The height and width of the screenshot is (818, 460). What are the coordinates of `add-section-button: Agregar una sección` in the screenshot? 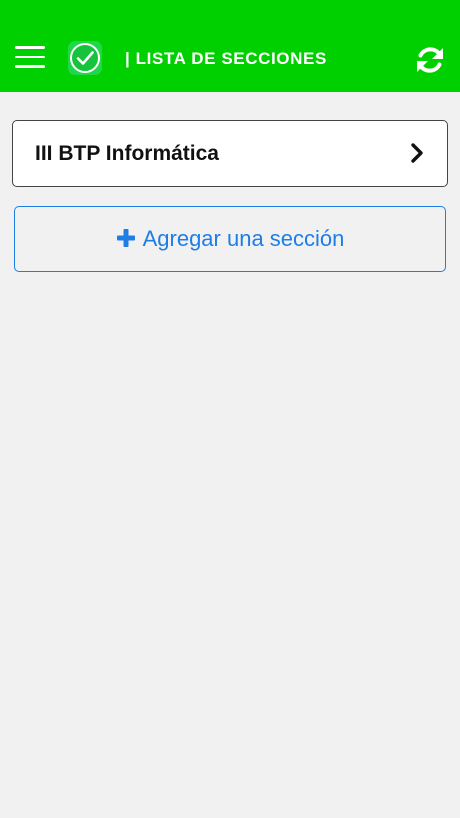 It's located at (230, 239).